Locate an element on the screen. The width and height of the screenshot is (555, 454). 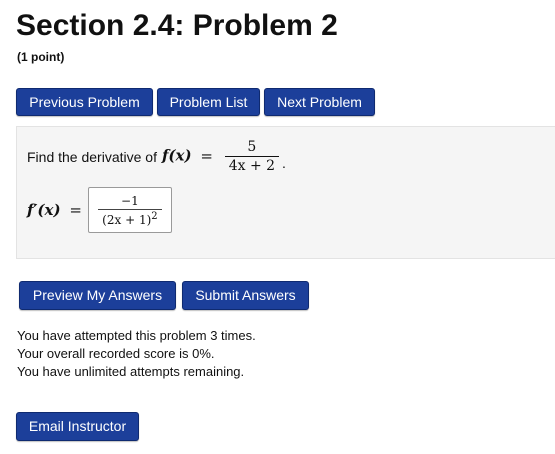
remaining-text: You have unlimited attempts remaining. is located at coordinates (131, 371).